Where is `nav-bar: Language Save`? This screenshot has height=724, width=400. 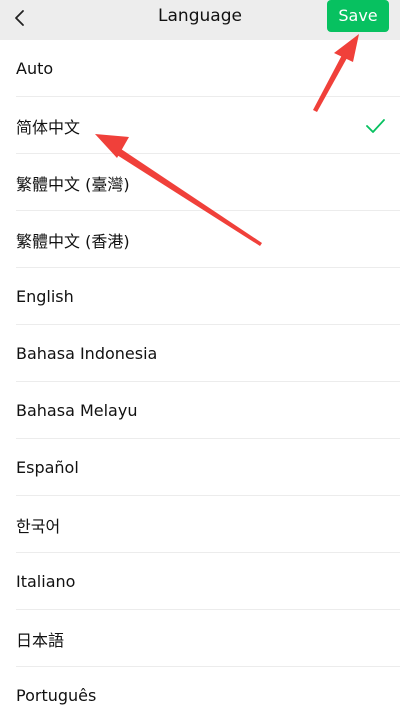
nav-bar: Language Save is located at coordinates (200, 20).